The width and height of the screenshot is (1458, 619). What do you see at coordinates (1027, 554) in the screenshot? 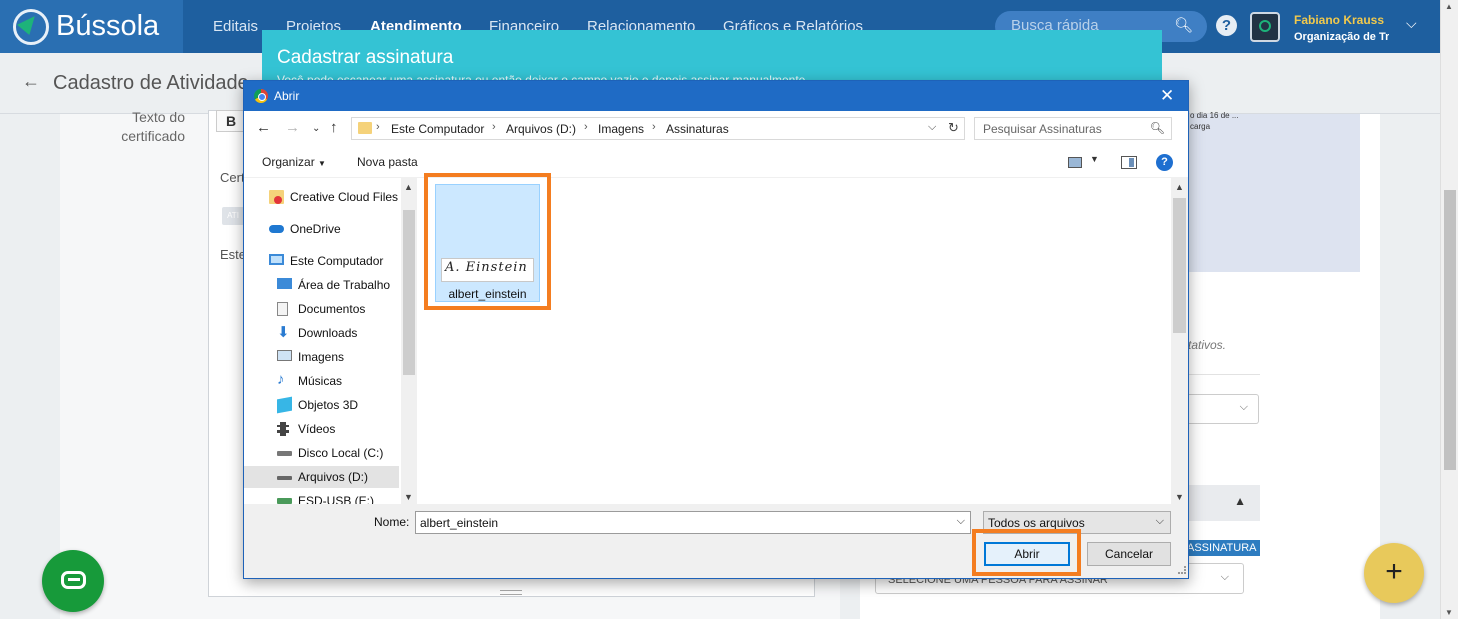
I see `open-button: Abrir` at bounding box center [1027, 554].